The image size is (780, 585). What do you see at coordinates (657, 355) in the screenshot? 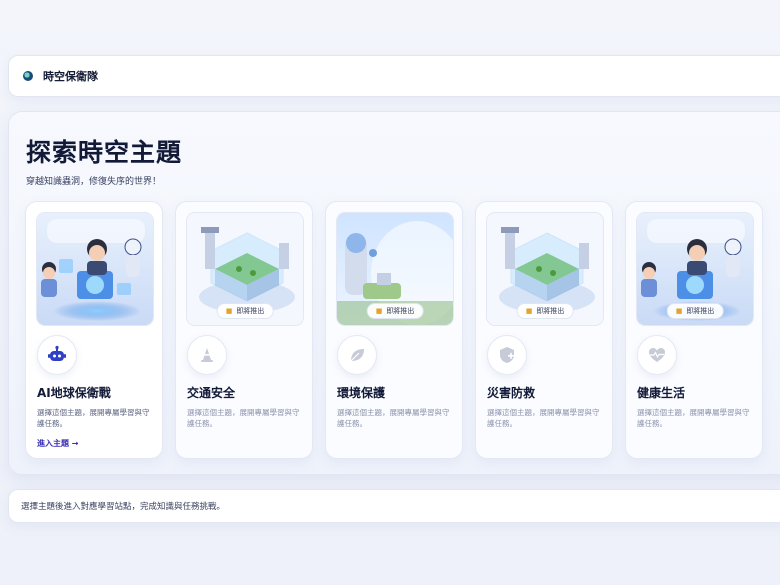
I see `heart-pulse-icon` at bounding box center [657, 355].